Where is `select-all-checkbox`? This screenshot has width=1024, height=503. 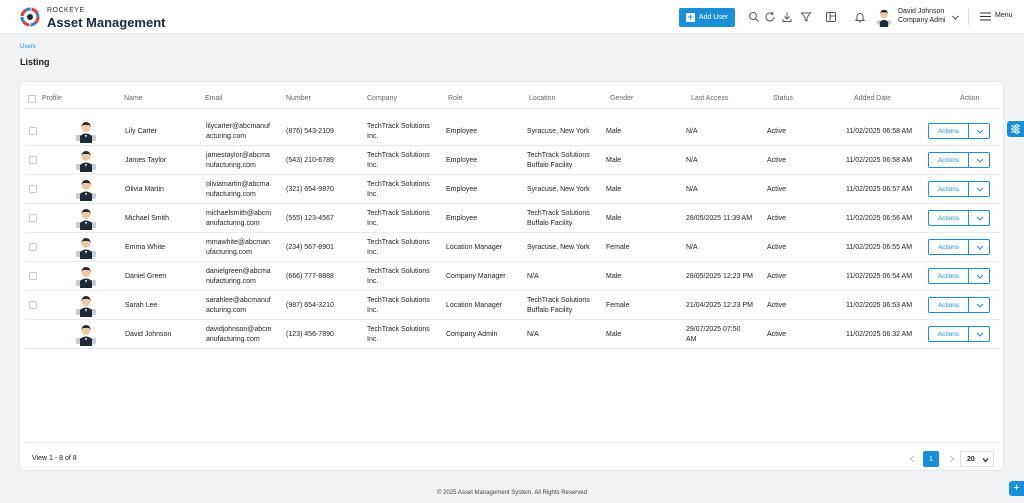
select-all-checkbox is located at coordinates (32, 99).